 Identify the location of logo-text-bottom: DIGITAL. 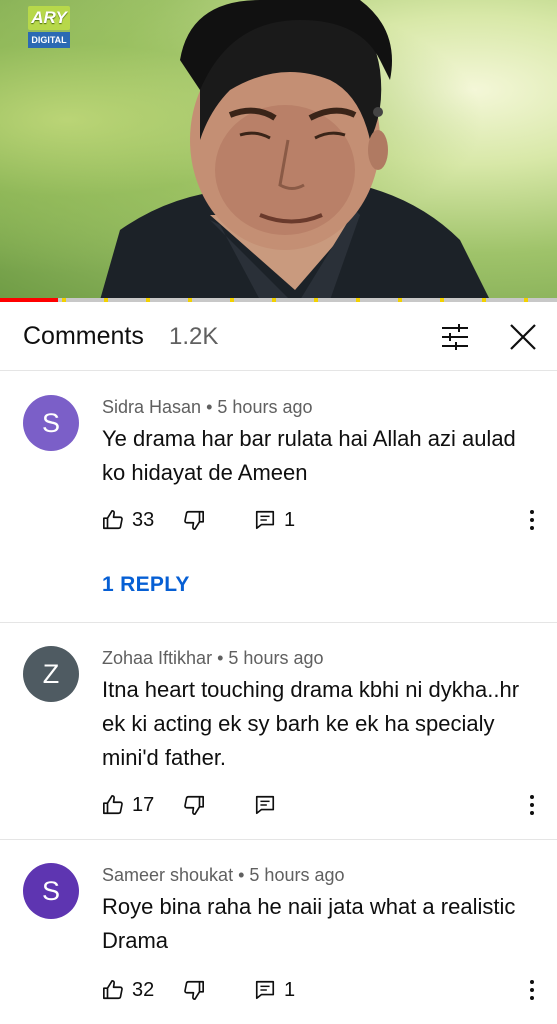
(49, 40).